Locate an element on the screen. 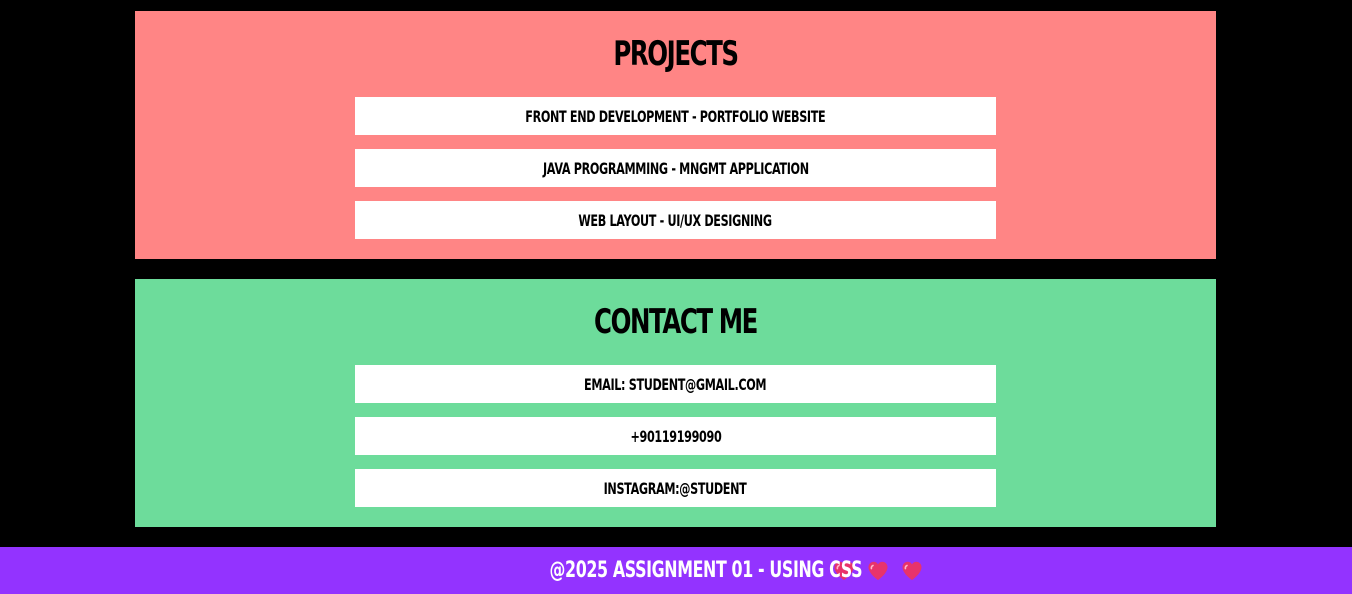  project-item-web-layout: WEB LAYOUT - UI/UX DESIGNING is located at coordinates (675, 220).